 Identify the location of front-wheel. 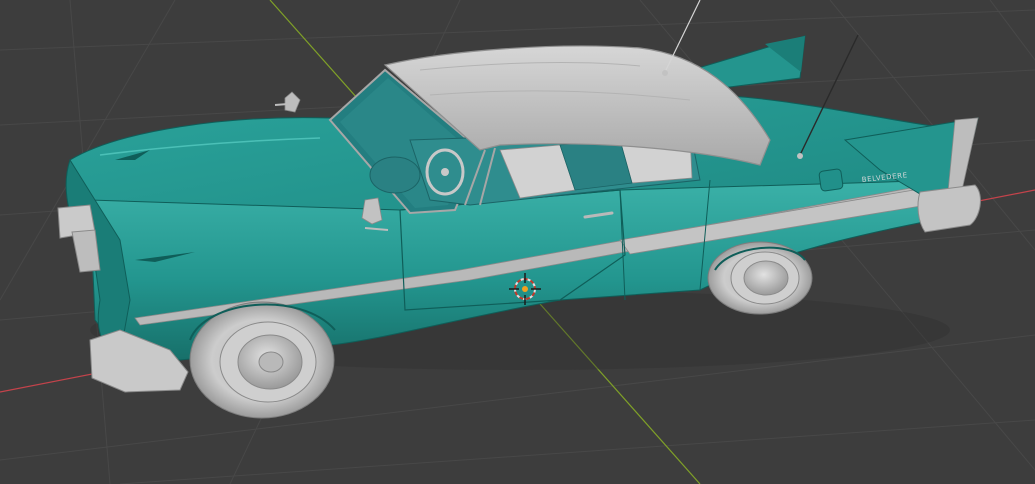
(262, 360).